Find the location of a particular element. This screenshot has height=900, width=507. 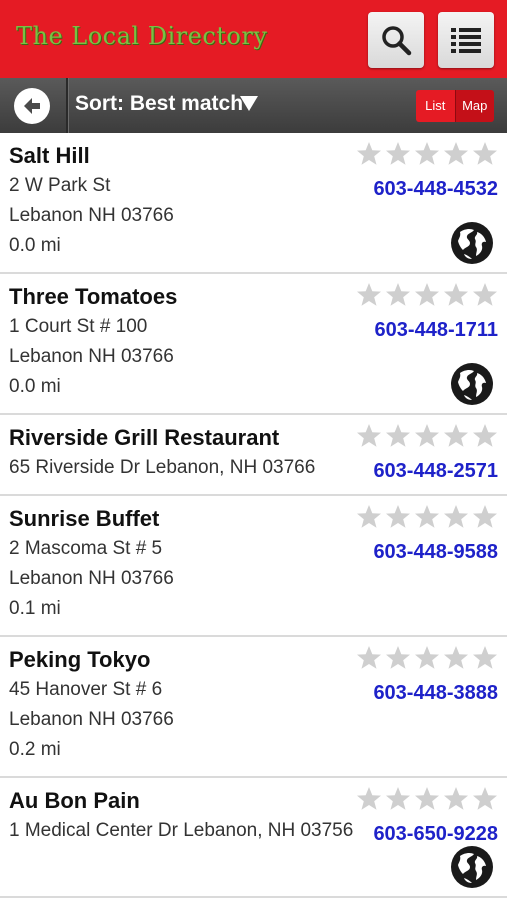

listing-name: Three Tomatoes is located at coordinates (93, 297).